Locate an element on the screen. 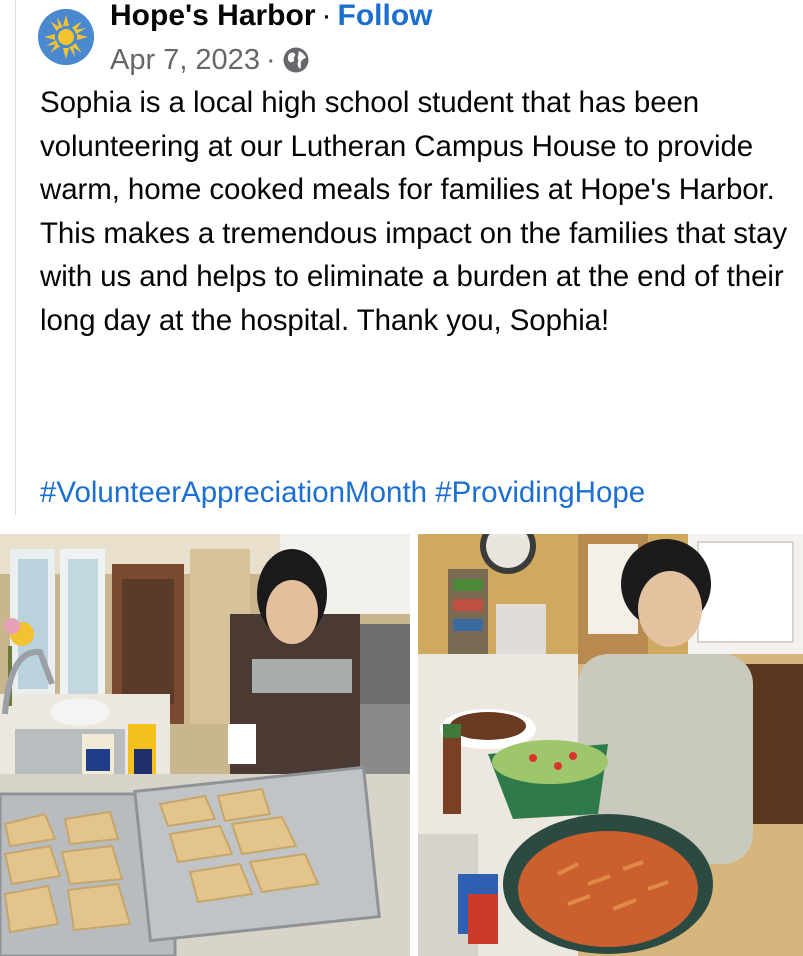 The image size is (803, 956). feed-left-border is located at coordinates (15, 257).